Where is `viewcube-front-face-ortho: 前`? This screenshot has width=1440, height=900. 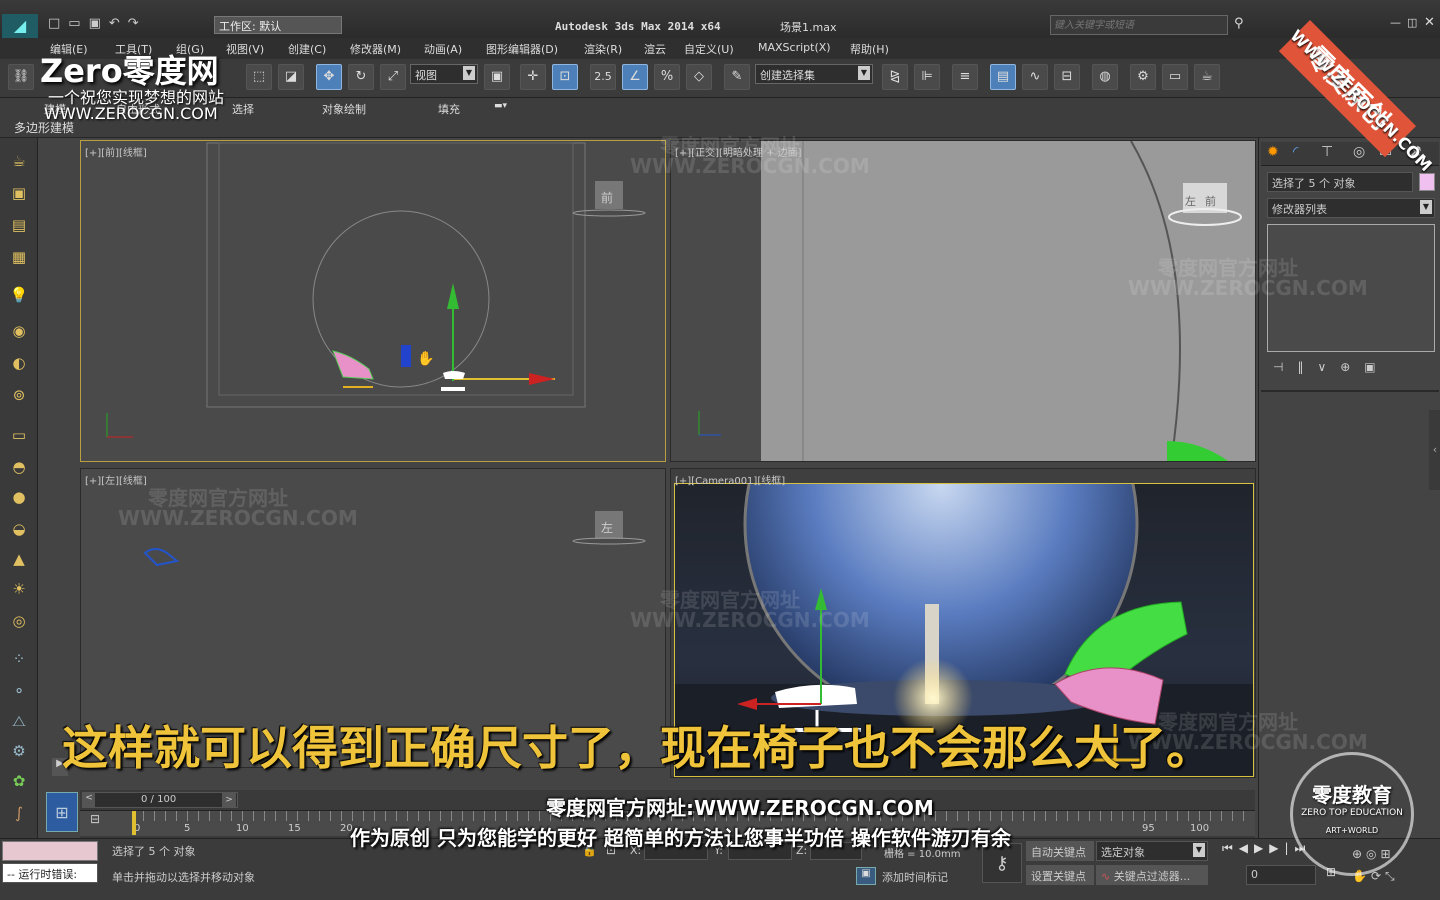
viewcube-front-face-ortho: 前 is located at coordinates (1210, 201).